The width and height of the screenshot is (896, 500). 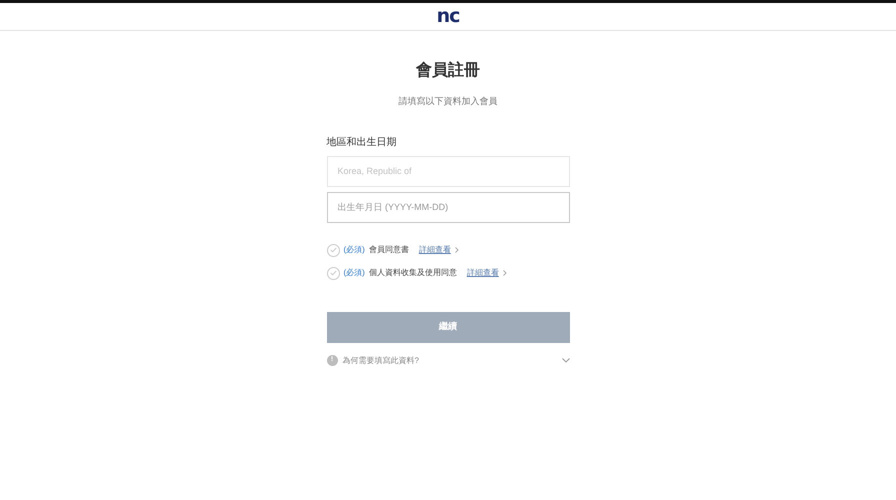 What do you see at coordinates (448, 70) in the screenshot?
I see `page-title: 會員註冊` at bounding box center [448, 70].